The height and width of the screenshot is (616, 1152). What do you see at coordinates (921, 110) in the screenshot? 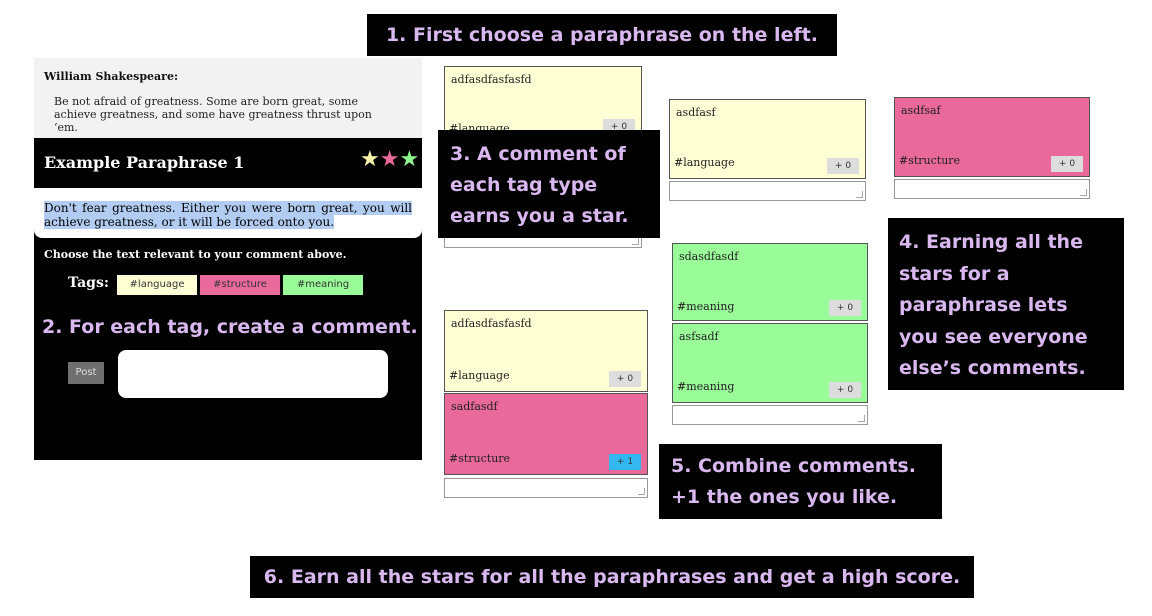
I see `comment-text: asdfsaf` at bounding box center [921, 110].